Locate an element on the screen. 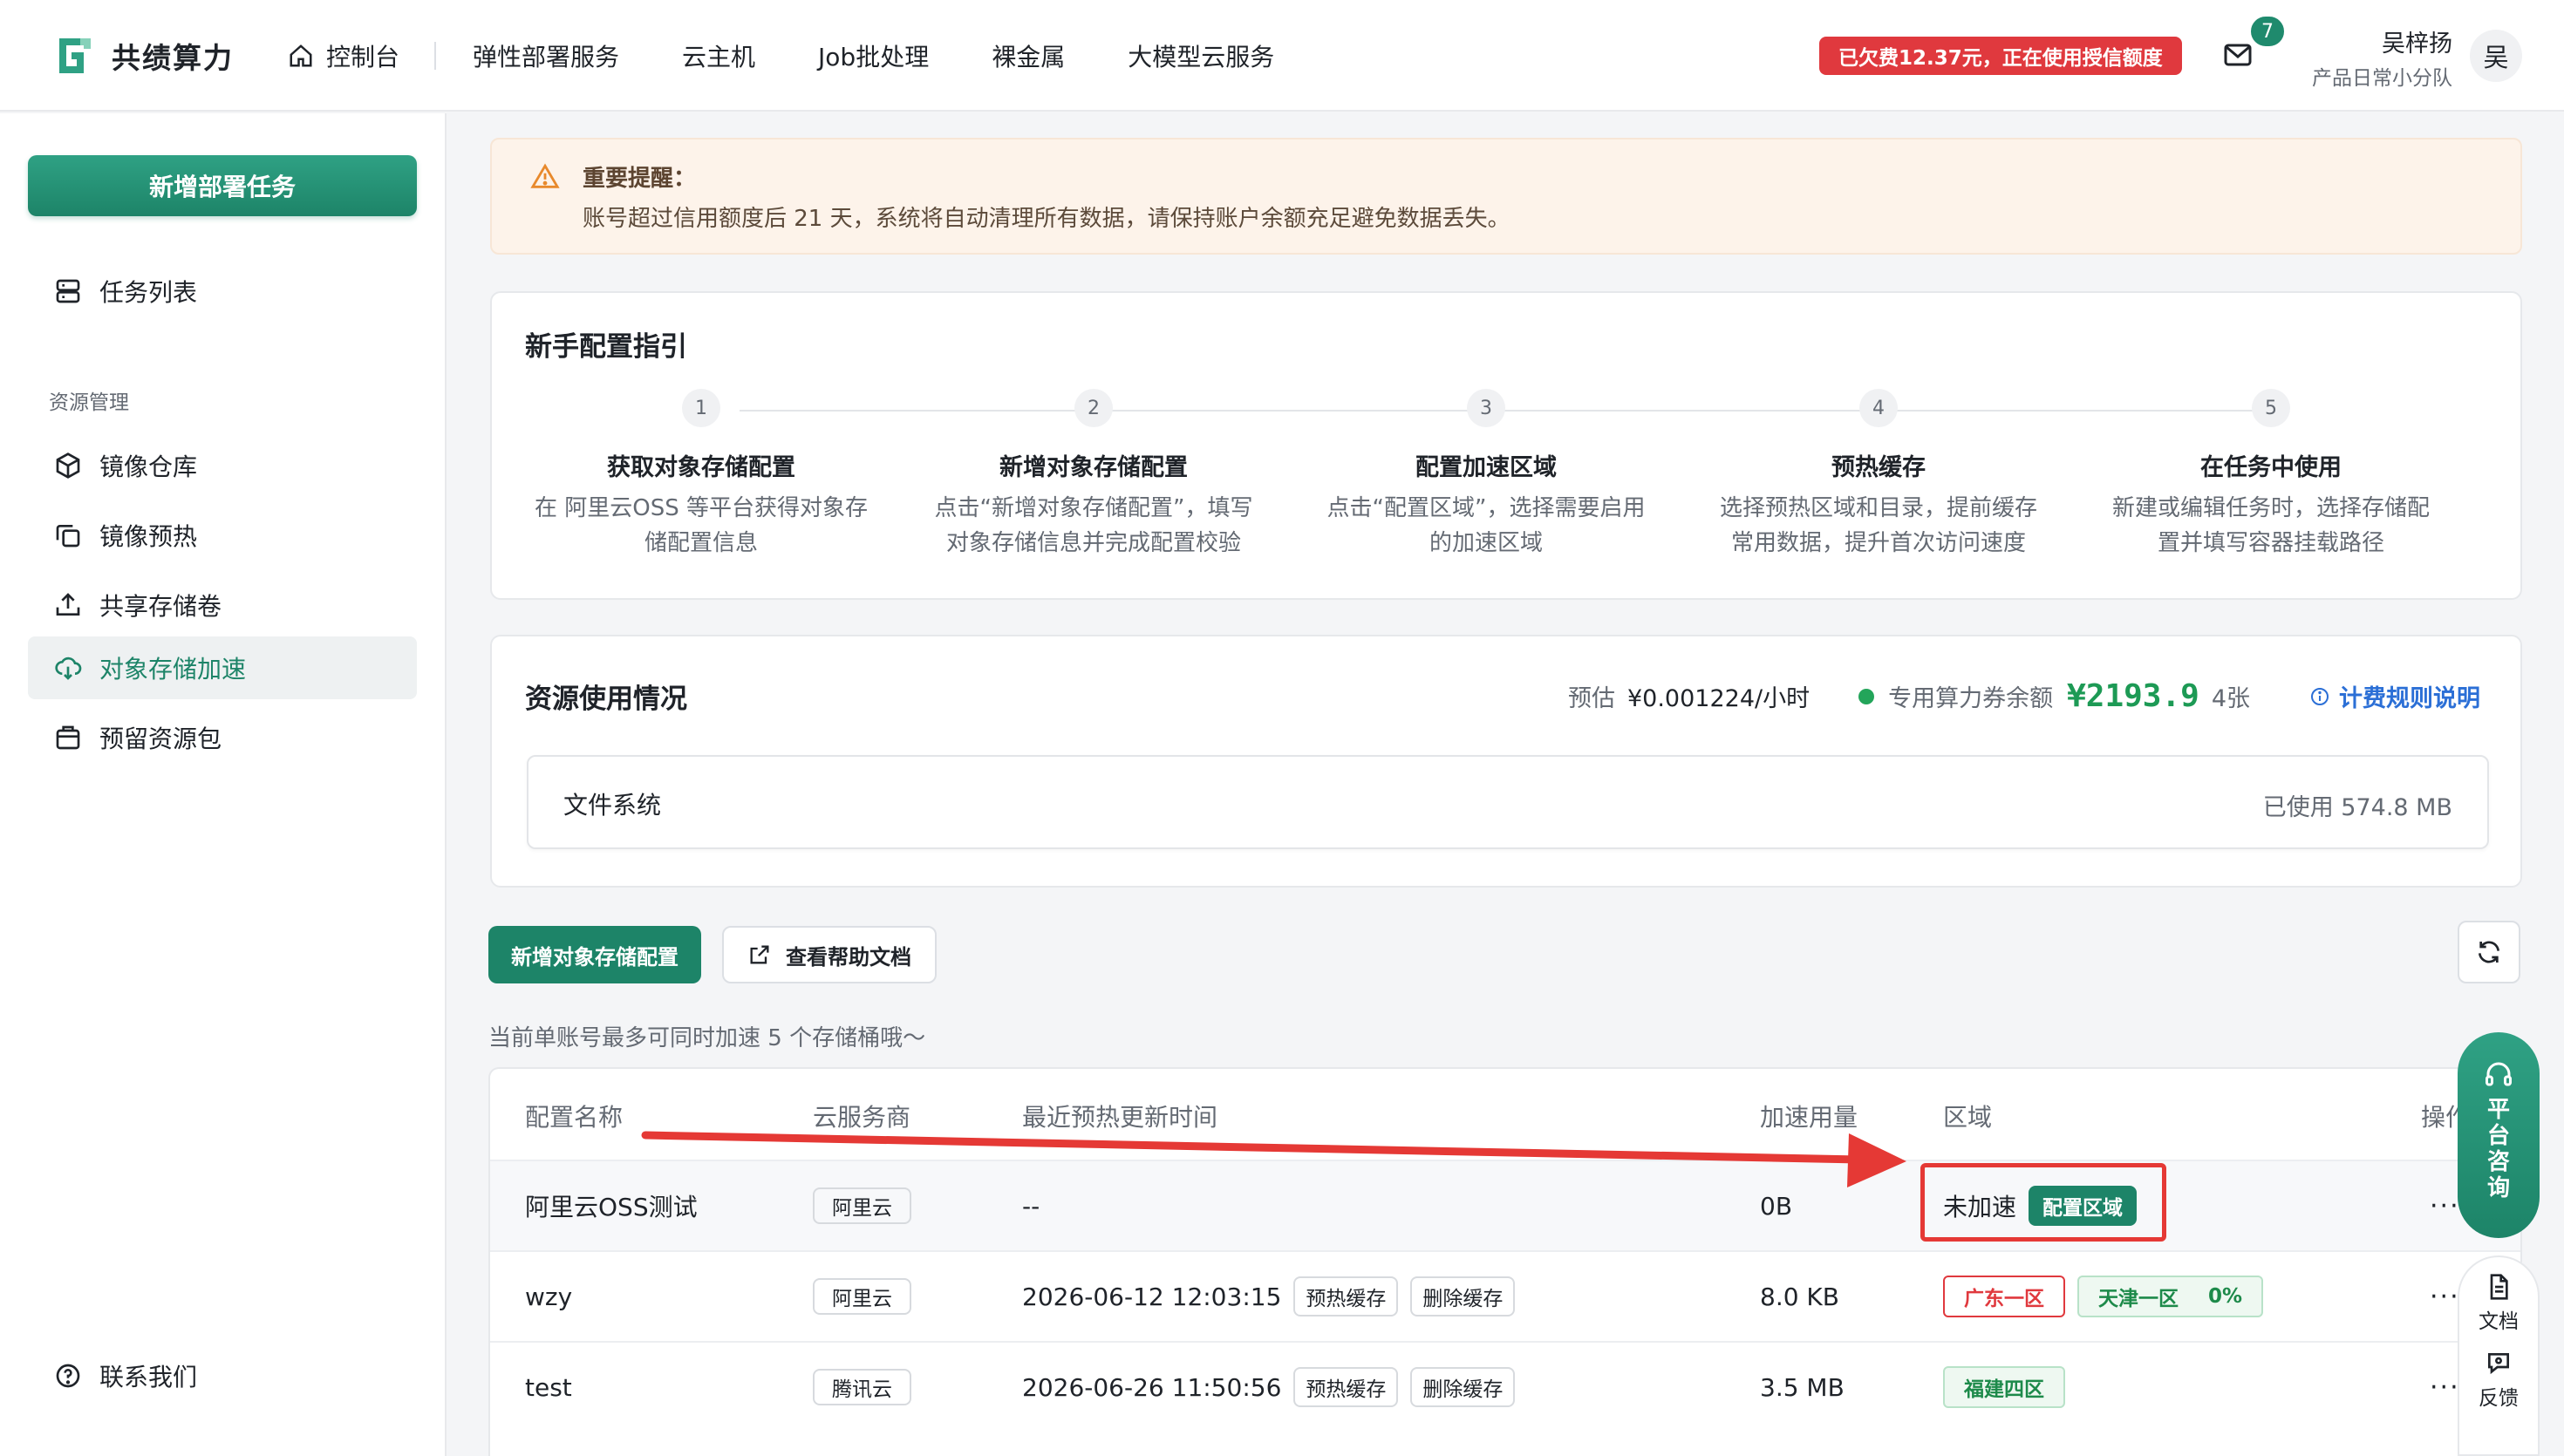 The image size is (2564, 1456). nav-divider is located at coordinates (435, 56).